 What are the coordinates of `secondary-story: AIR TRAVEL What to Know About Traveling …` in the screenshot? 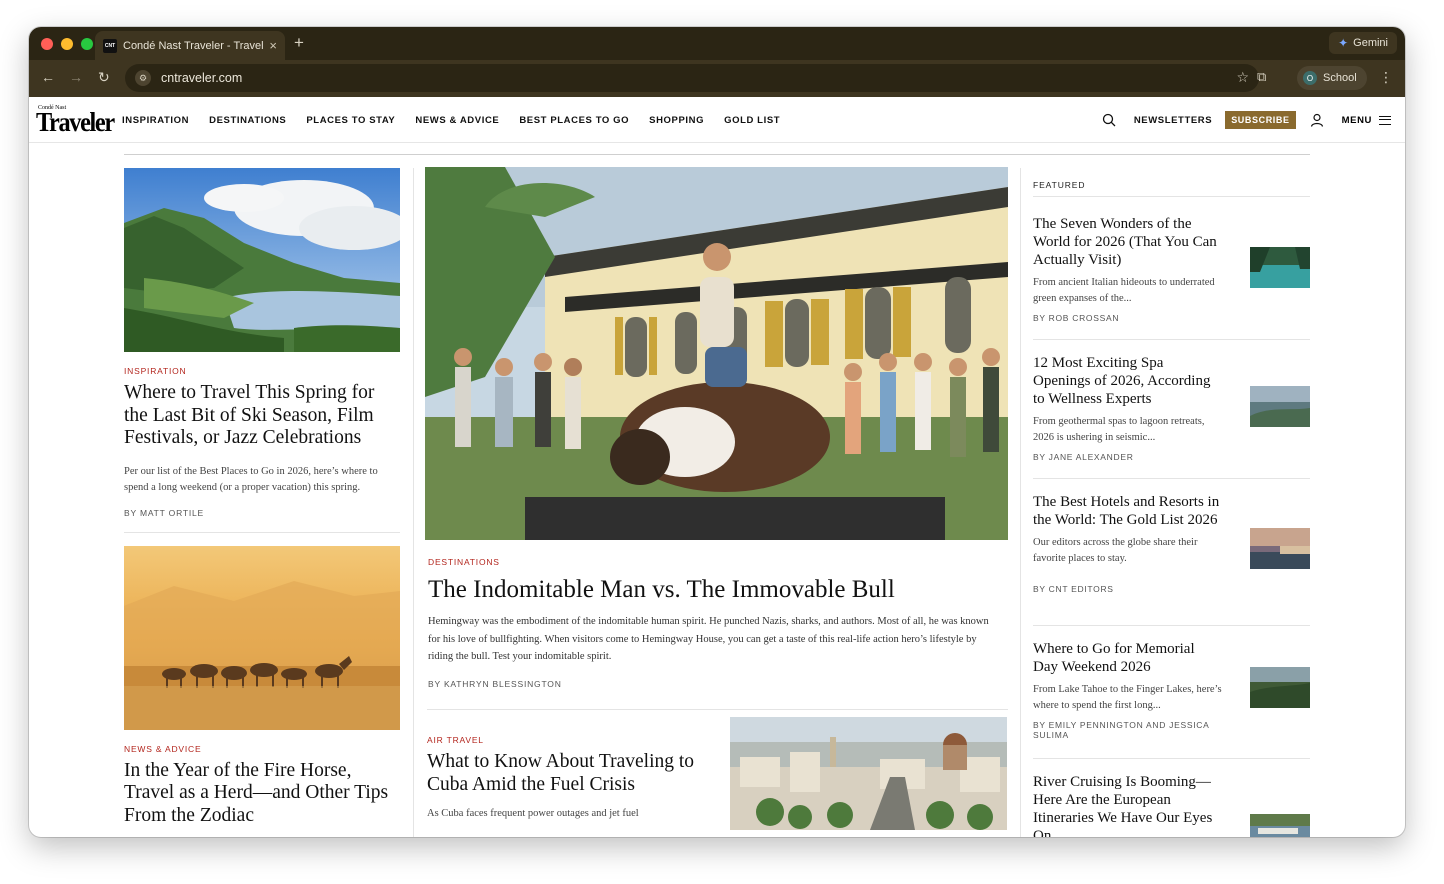 It's located at (716, 770).